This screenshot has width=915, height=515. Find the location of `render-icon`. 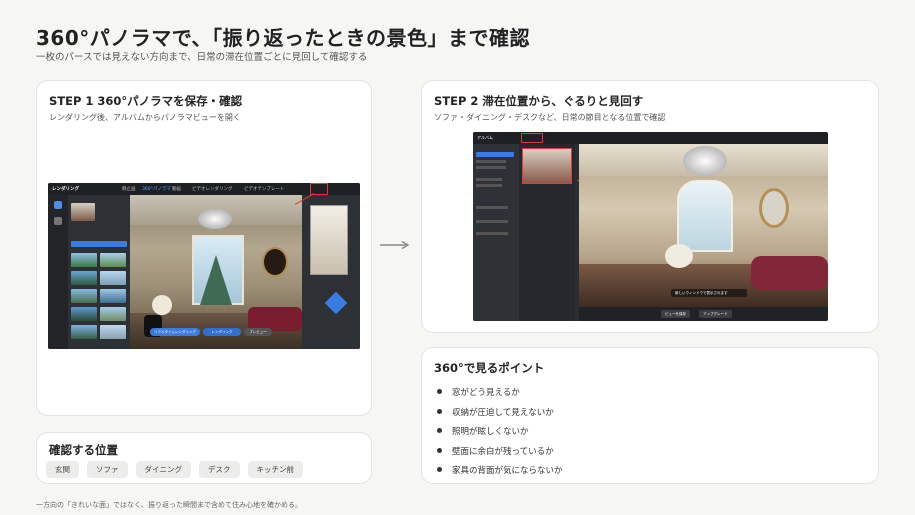

render-icon is located at coordinates (58, 205).